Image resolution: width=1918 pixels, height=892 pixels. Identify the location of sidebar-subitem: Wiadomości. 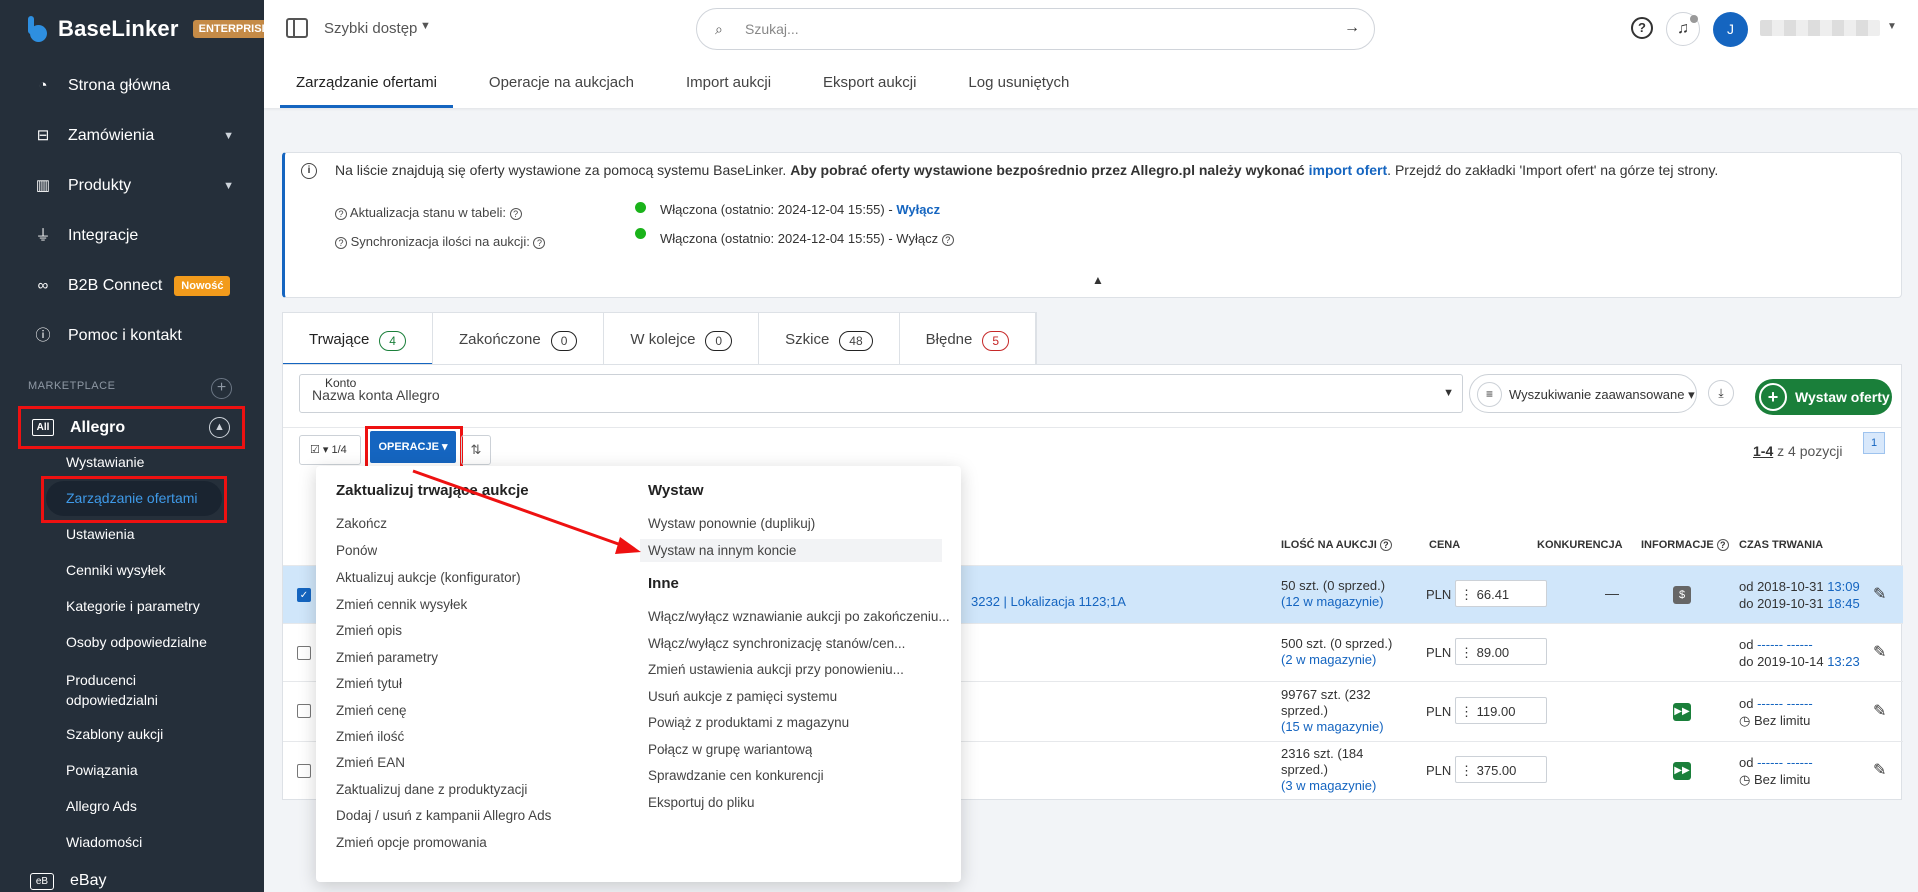
(104, 842).